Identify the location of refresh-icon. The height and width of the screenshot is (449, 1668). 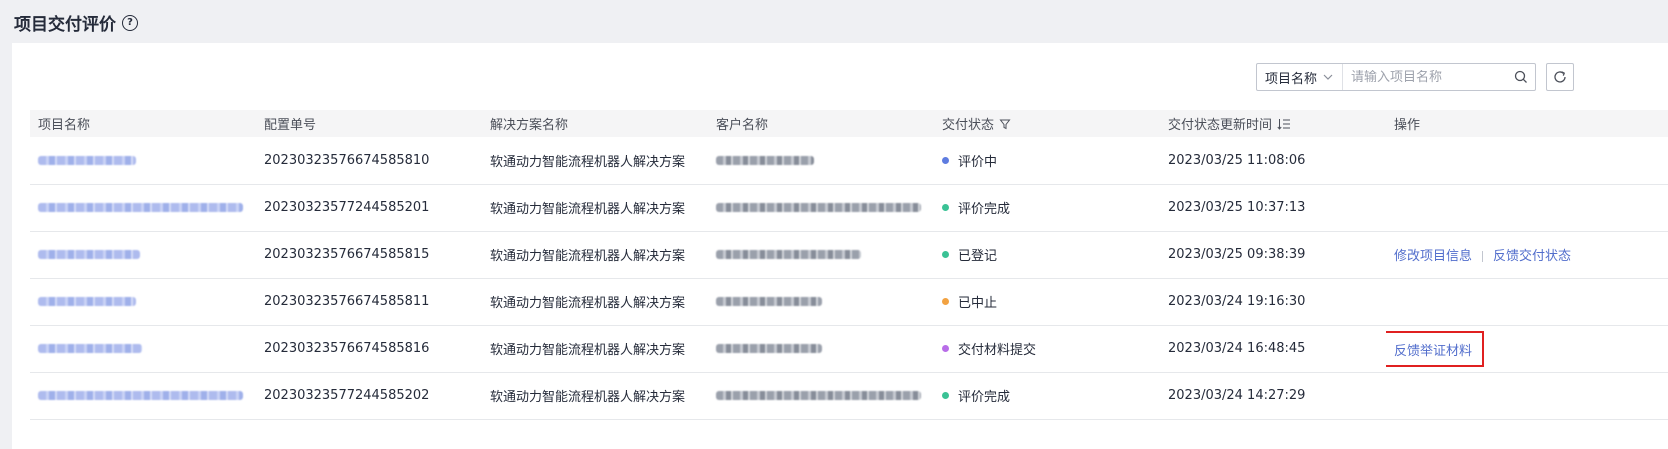
(1560, 77).